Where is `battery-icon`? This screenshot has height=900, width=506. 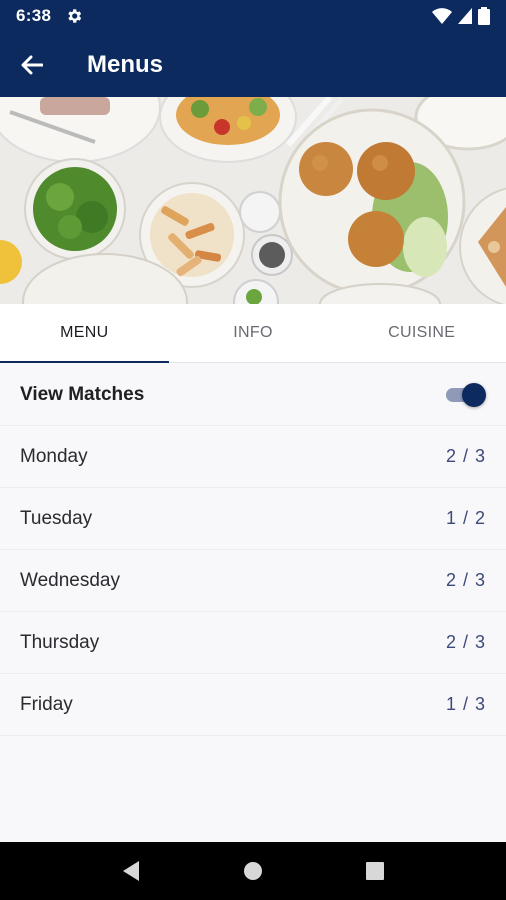 battery-icon is located at coordinates (484, 16).